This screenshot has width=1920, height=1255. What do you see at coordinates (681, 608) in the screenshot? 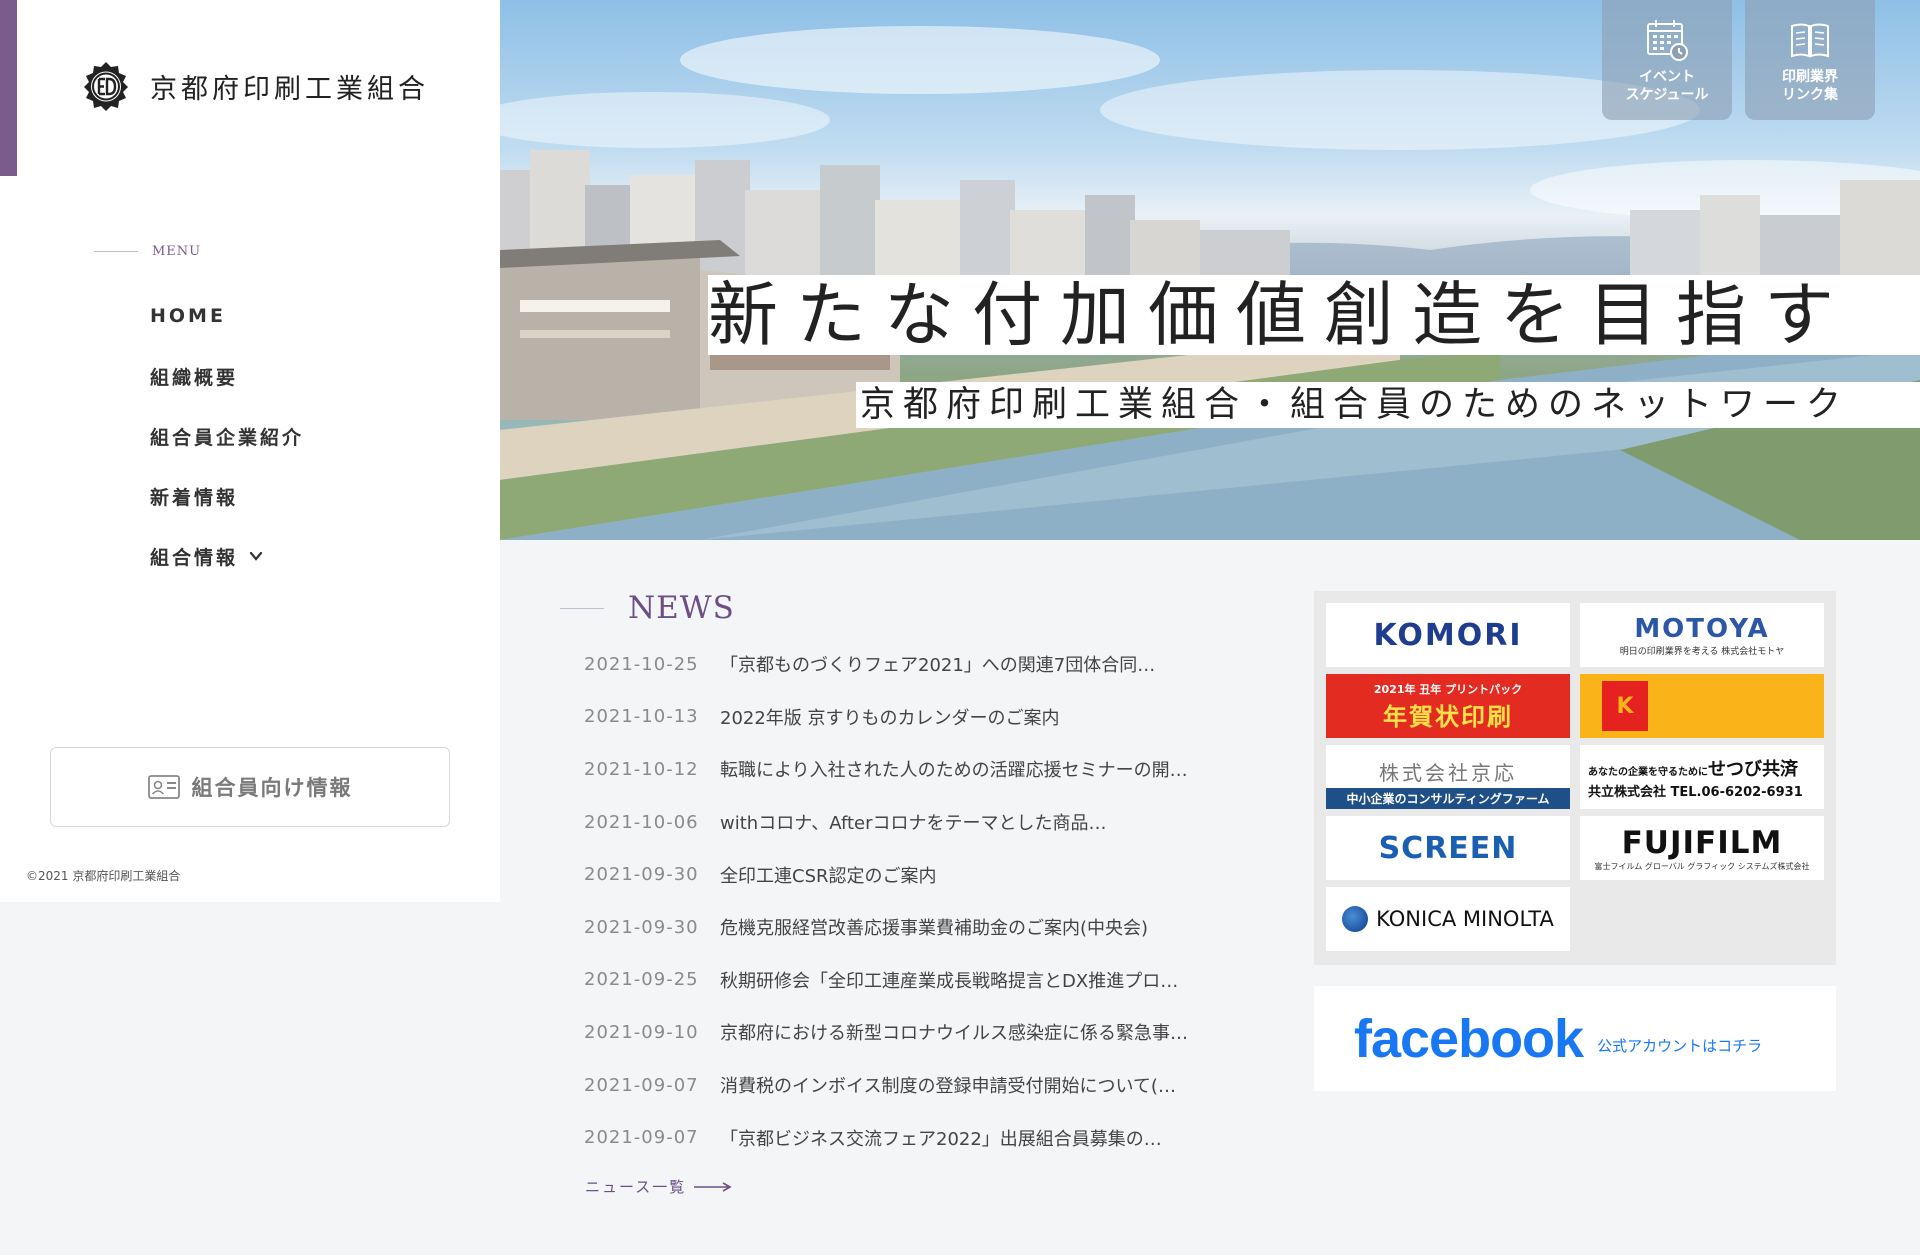
I see `news-title-text: NEWS` at bounding box center [681, 608].